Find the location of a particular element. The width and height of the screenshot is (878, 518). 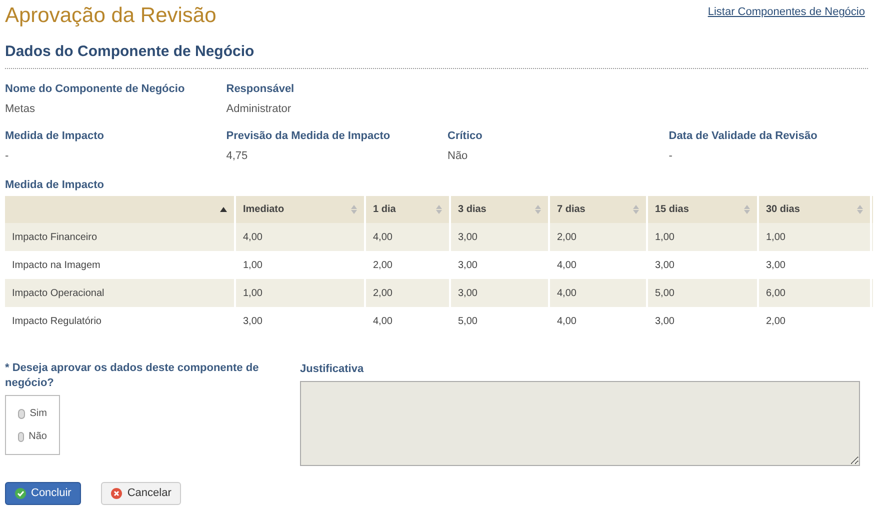

list-link: Listar Componentes de Negócio is located at coordinates (786, 12).